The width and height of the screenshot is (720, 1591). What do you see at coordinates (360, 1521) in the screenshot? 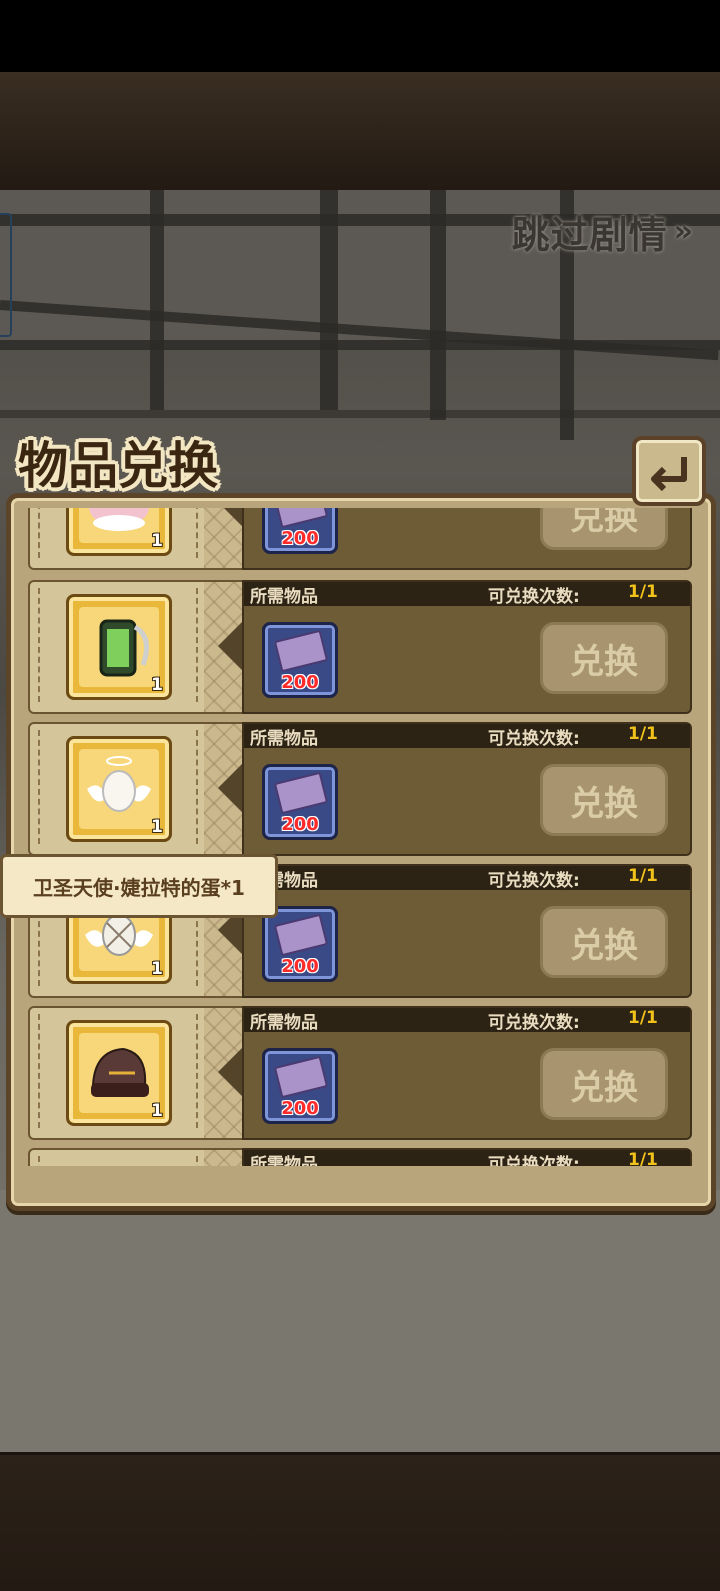
I see `bottom-frame` at bounding box center [360, 1521].